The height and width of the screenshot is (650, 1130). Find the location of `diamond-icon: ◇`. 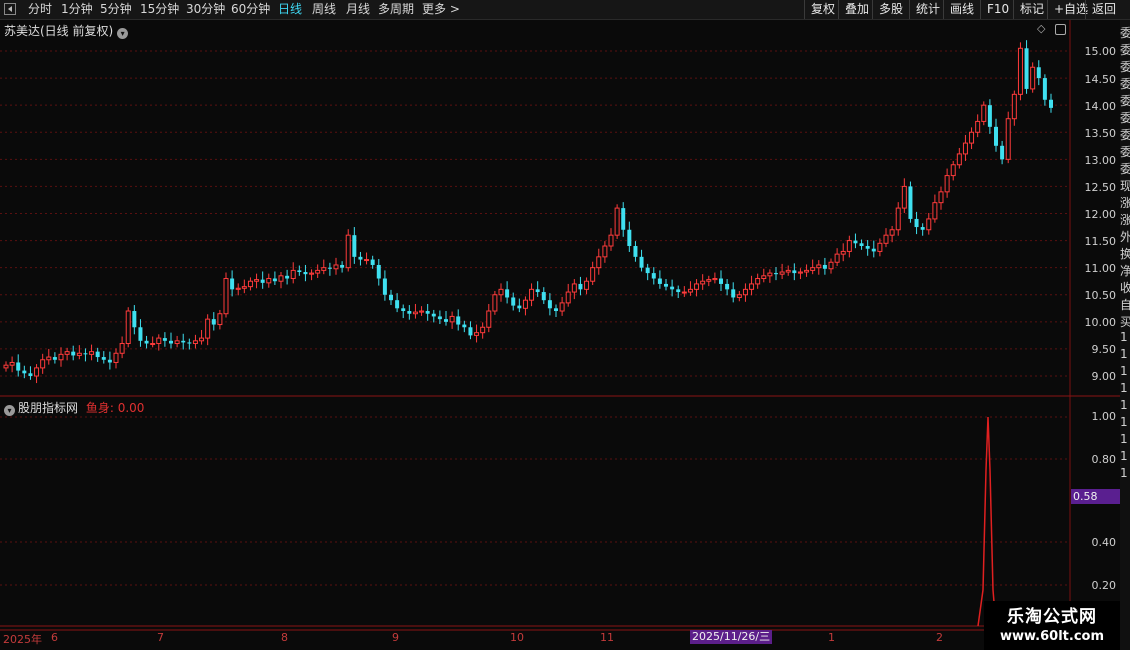

diamond-icon: ◇ is located at coordinates (1041, 28).